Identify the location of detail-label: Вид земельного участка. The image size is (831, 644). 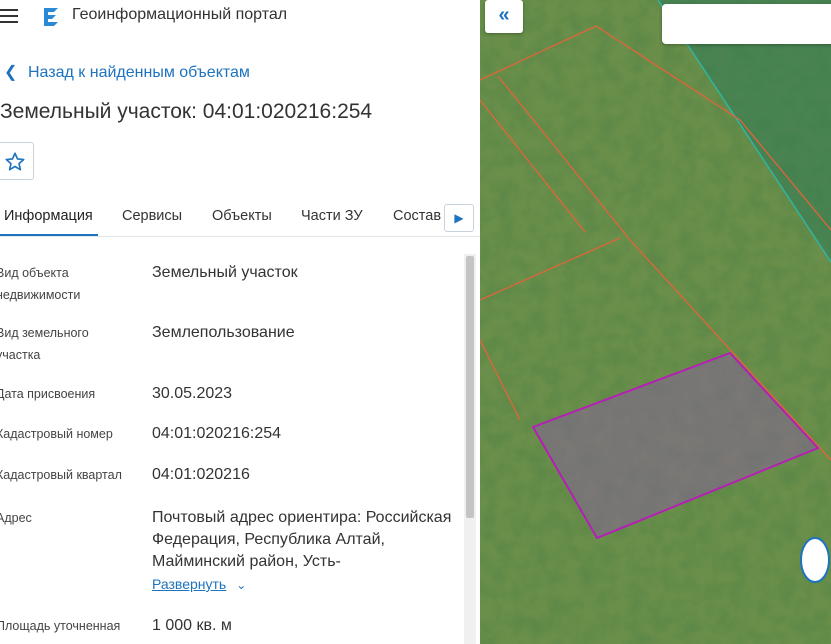
(44, 344).